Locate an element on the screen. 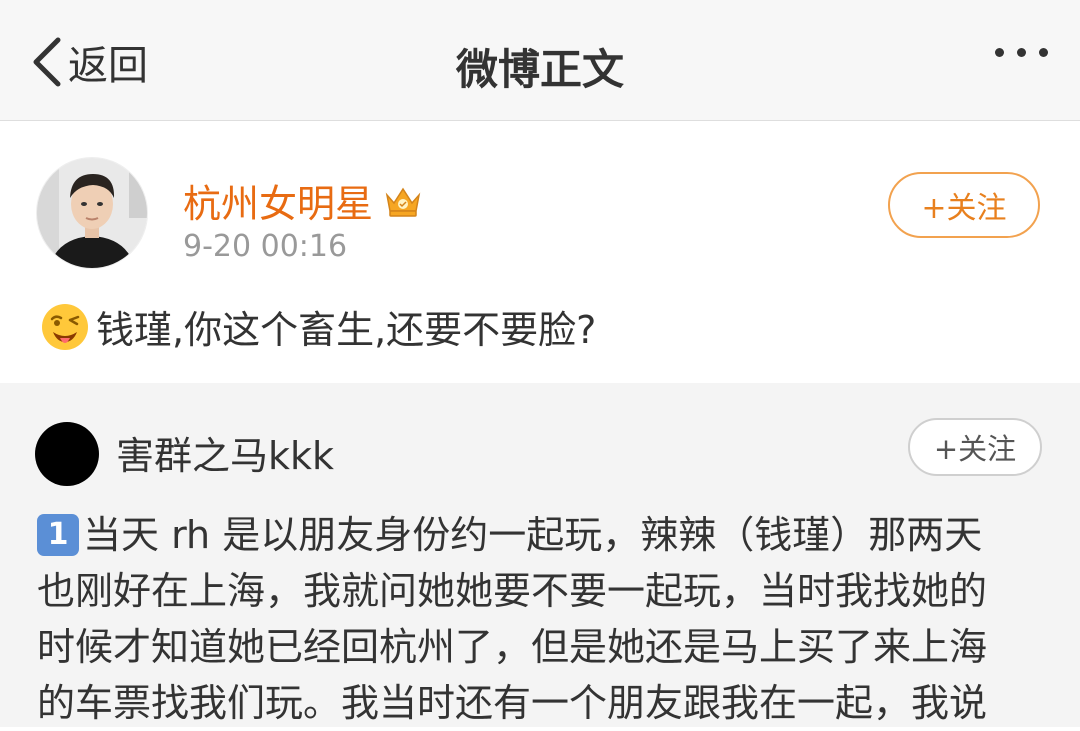 This screenshot has width=1080, height=731. page-title: 微博正文 is located at coordinates (539, 69).